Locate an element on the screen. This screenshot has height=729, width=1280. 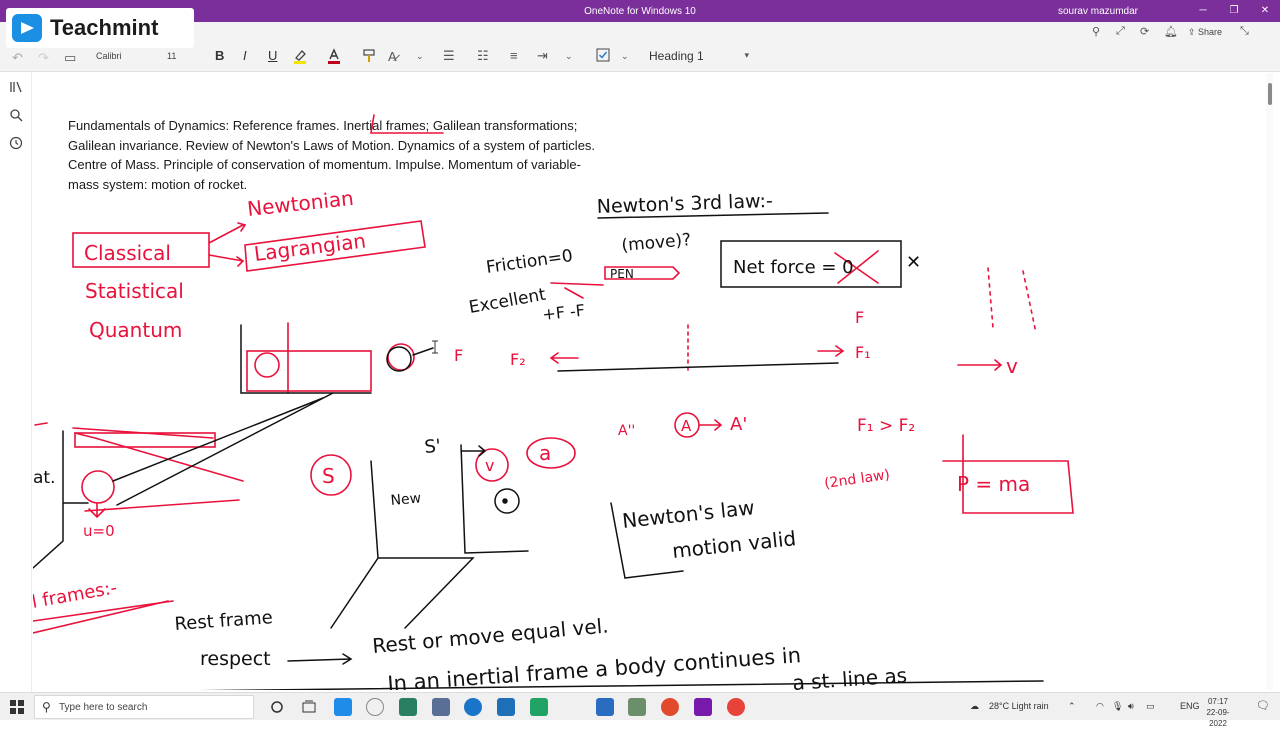
minimize-button: ─ is located at coordinates (1203, 11).